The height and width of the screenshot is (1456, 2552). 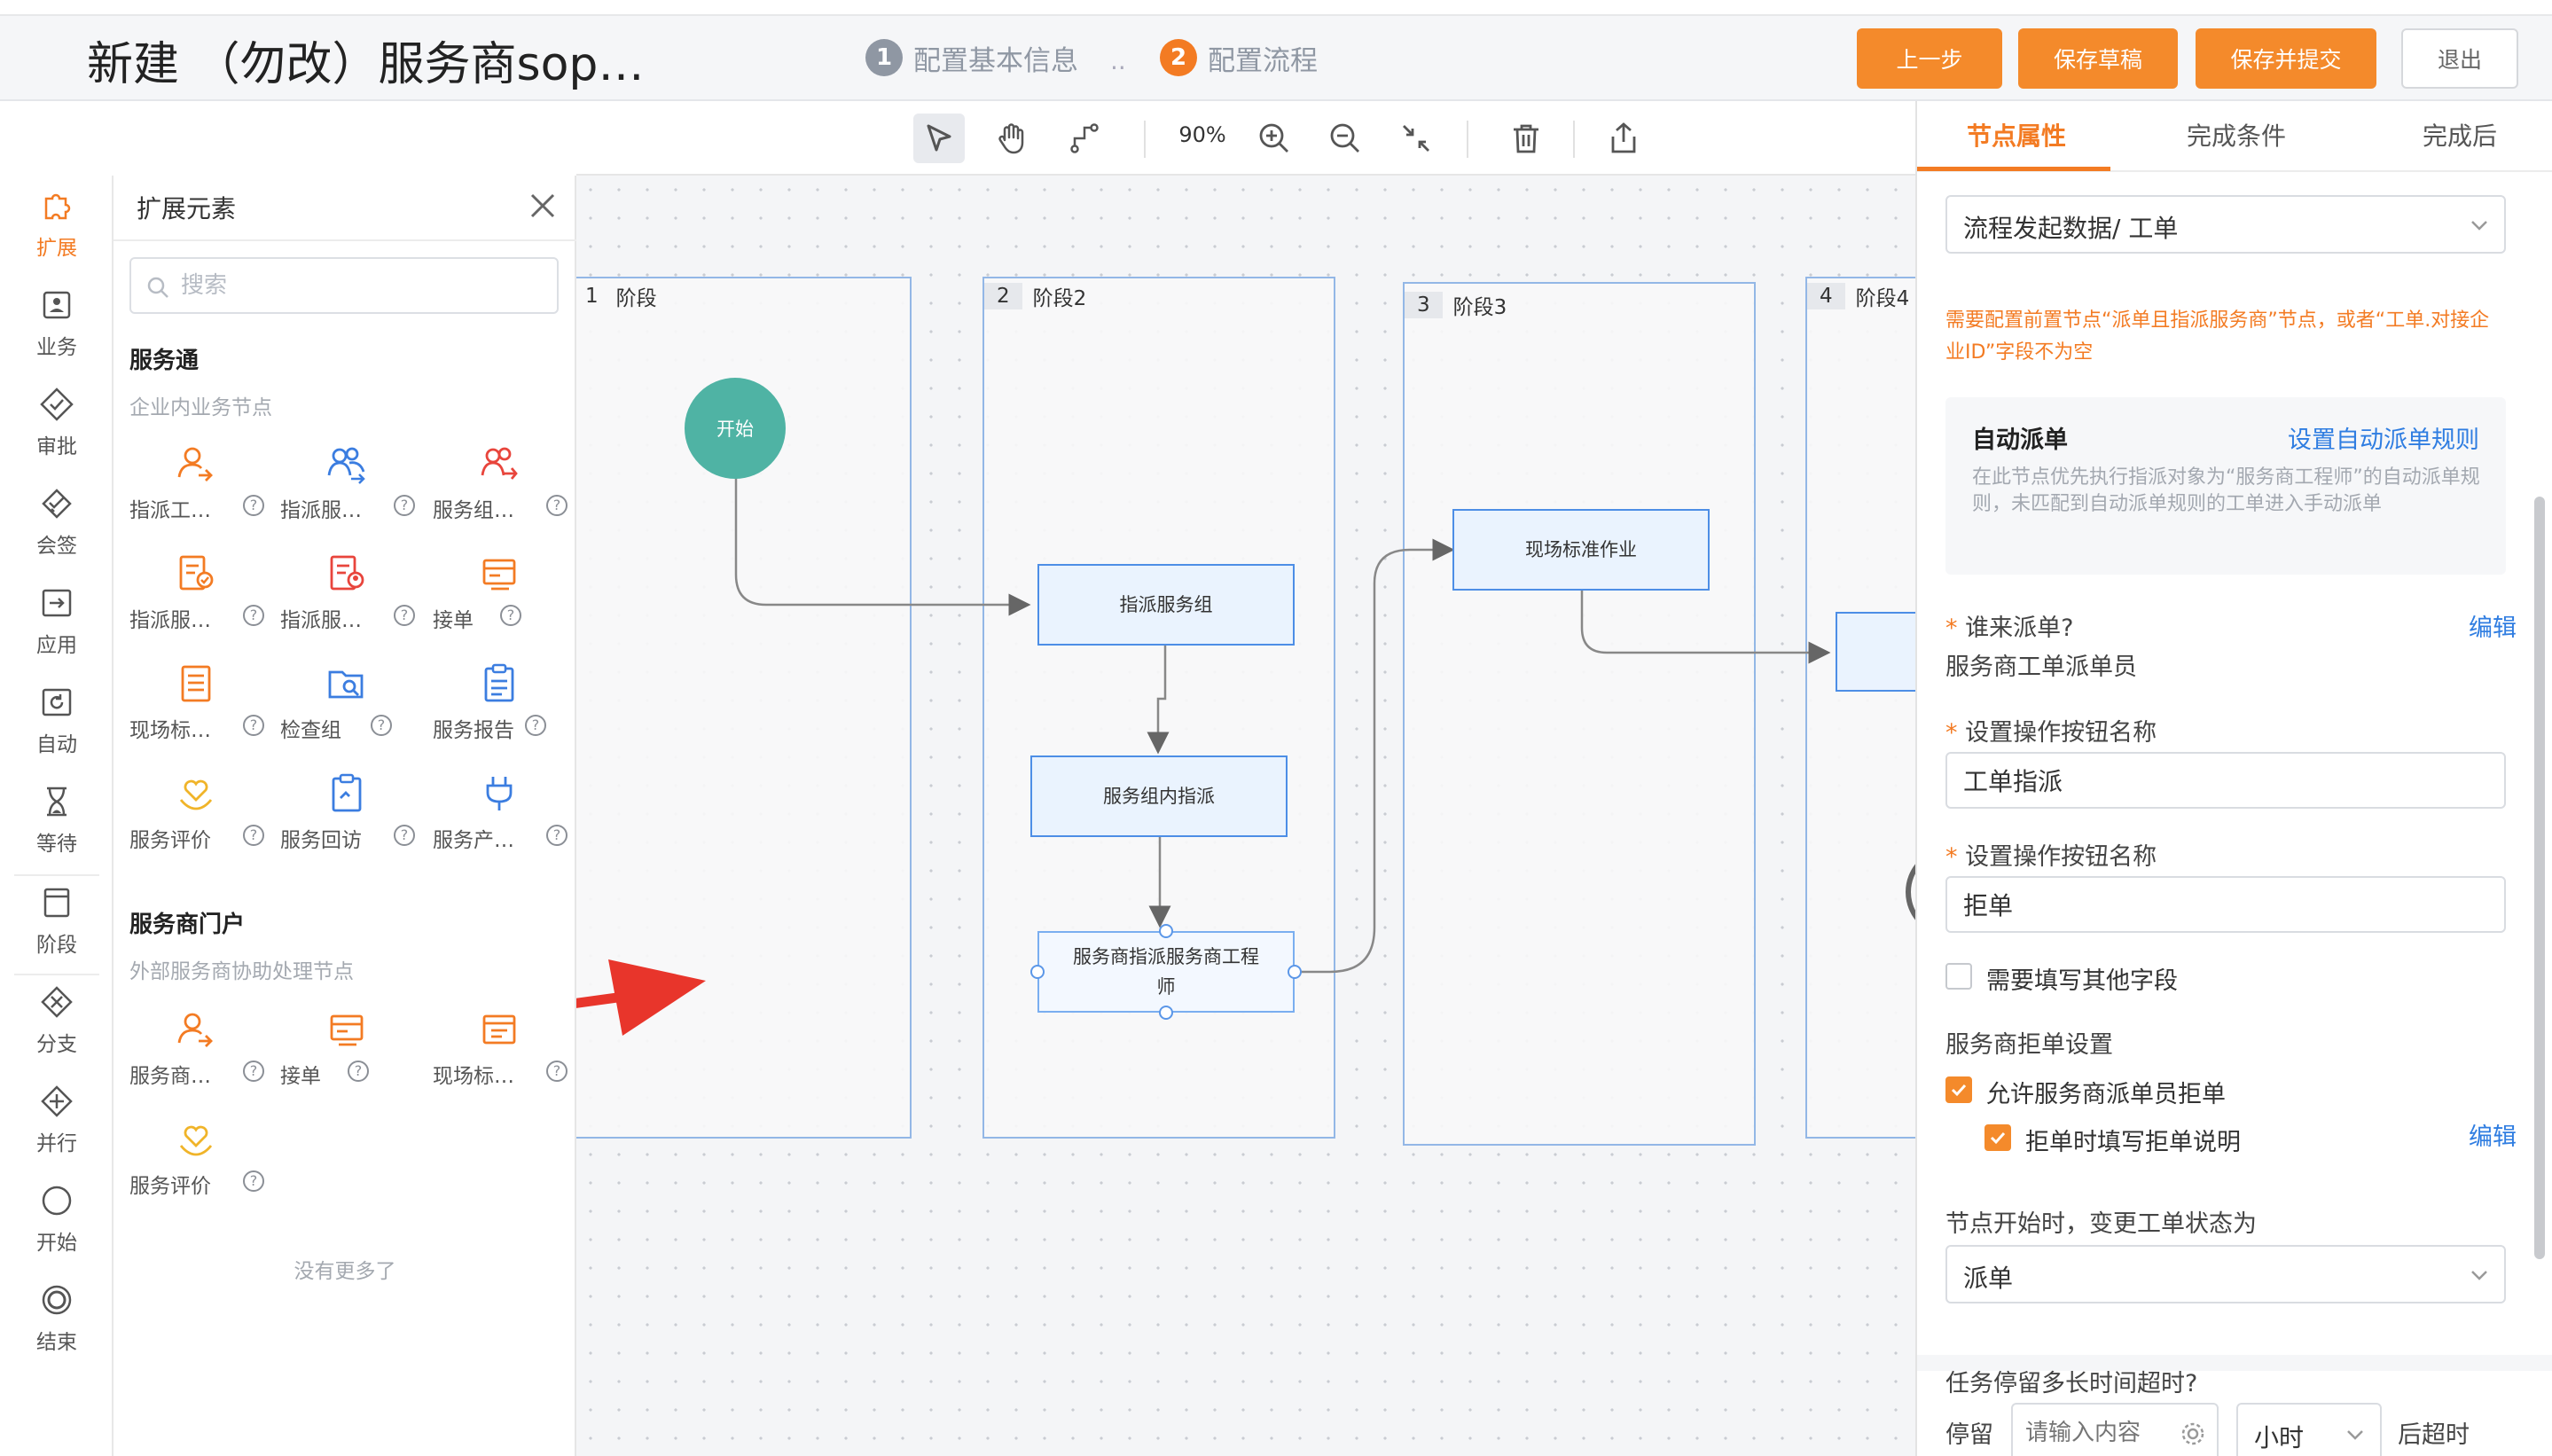 What do you see at coordinates (57, 1222) in the screenshot?
I see `rail-item-start: 开始` at bounding box center [57, 1222].